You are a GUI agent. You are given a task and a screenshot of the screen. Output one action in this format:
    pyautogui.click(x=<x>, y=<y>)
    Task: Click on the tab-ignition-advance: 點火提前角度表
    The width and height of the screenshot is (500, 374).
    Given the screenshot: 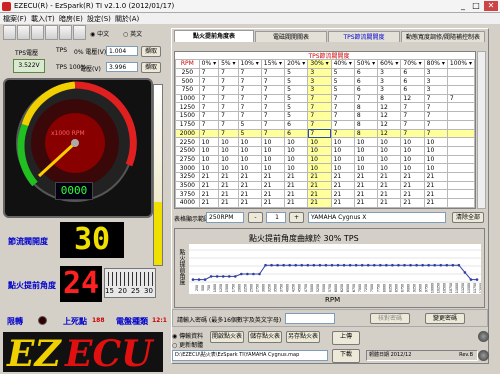 What is the action you would take?
    pyautogui.click(x=214, y=36)
    